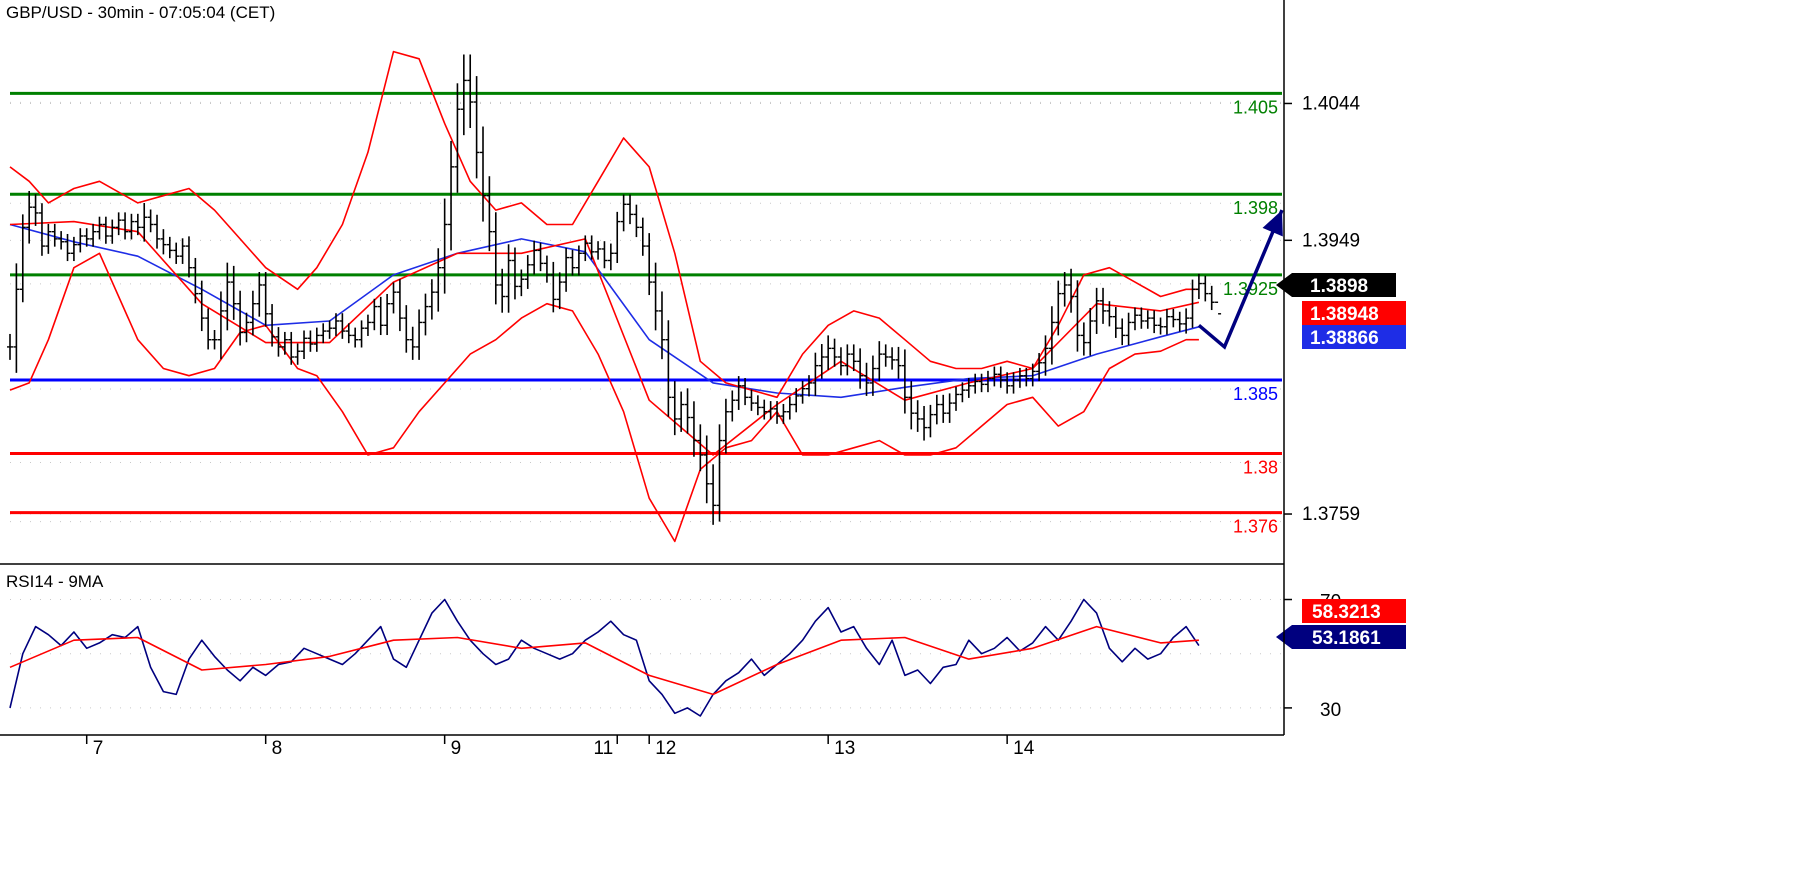  I want to click on rsi-panel: RSI14 - 9MA 7030 58.321353.1861, so click(706, 646).